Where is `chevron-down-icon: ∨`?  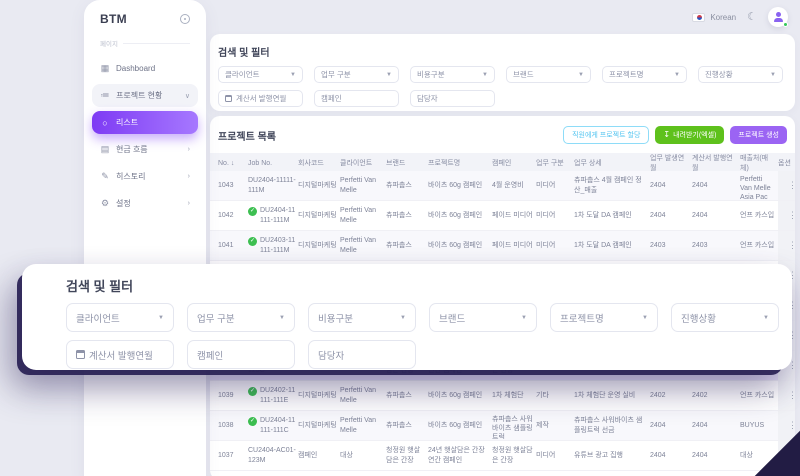 chevron-down-icon: ∨ is located at coordinates (187, 96).